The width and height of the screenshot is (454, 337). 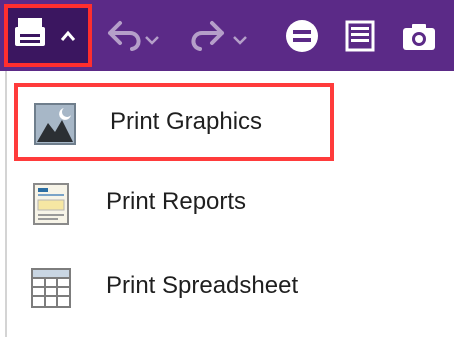 I want to click on menu-item-label: Print Spreadsheet, so click(x=202, y=285).